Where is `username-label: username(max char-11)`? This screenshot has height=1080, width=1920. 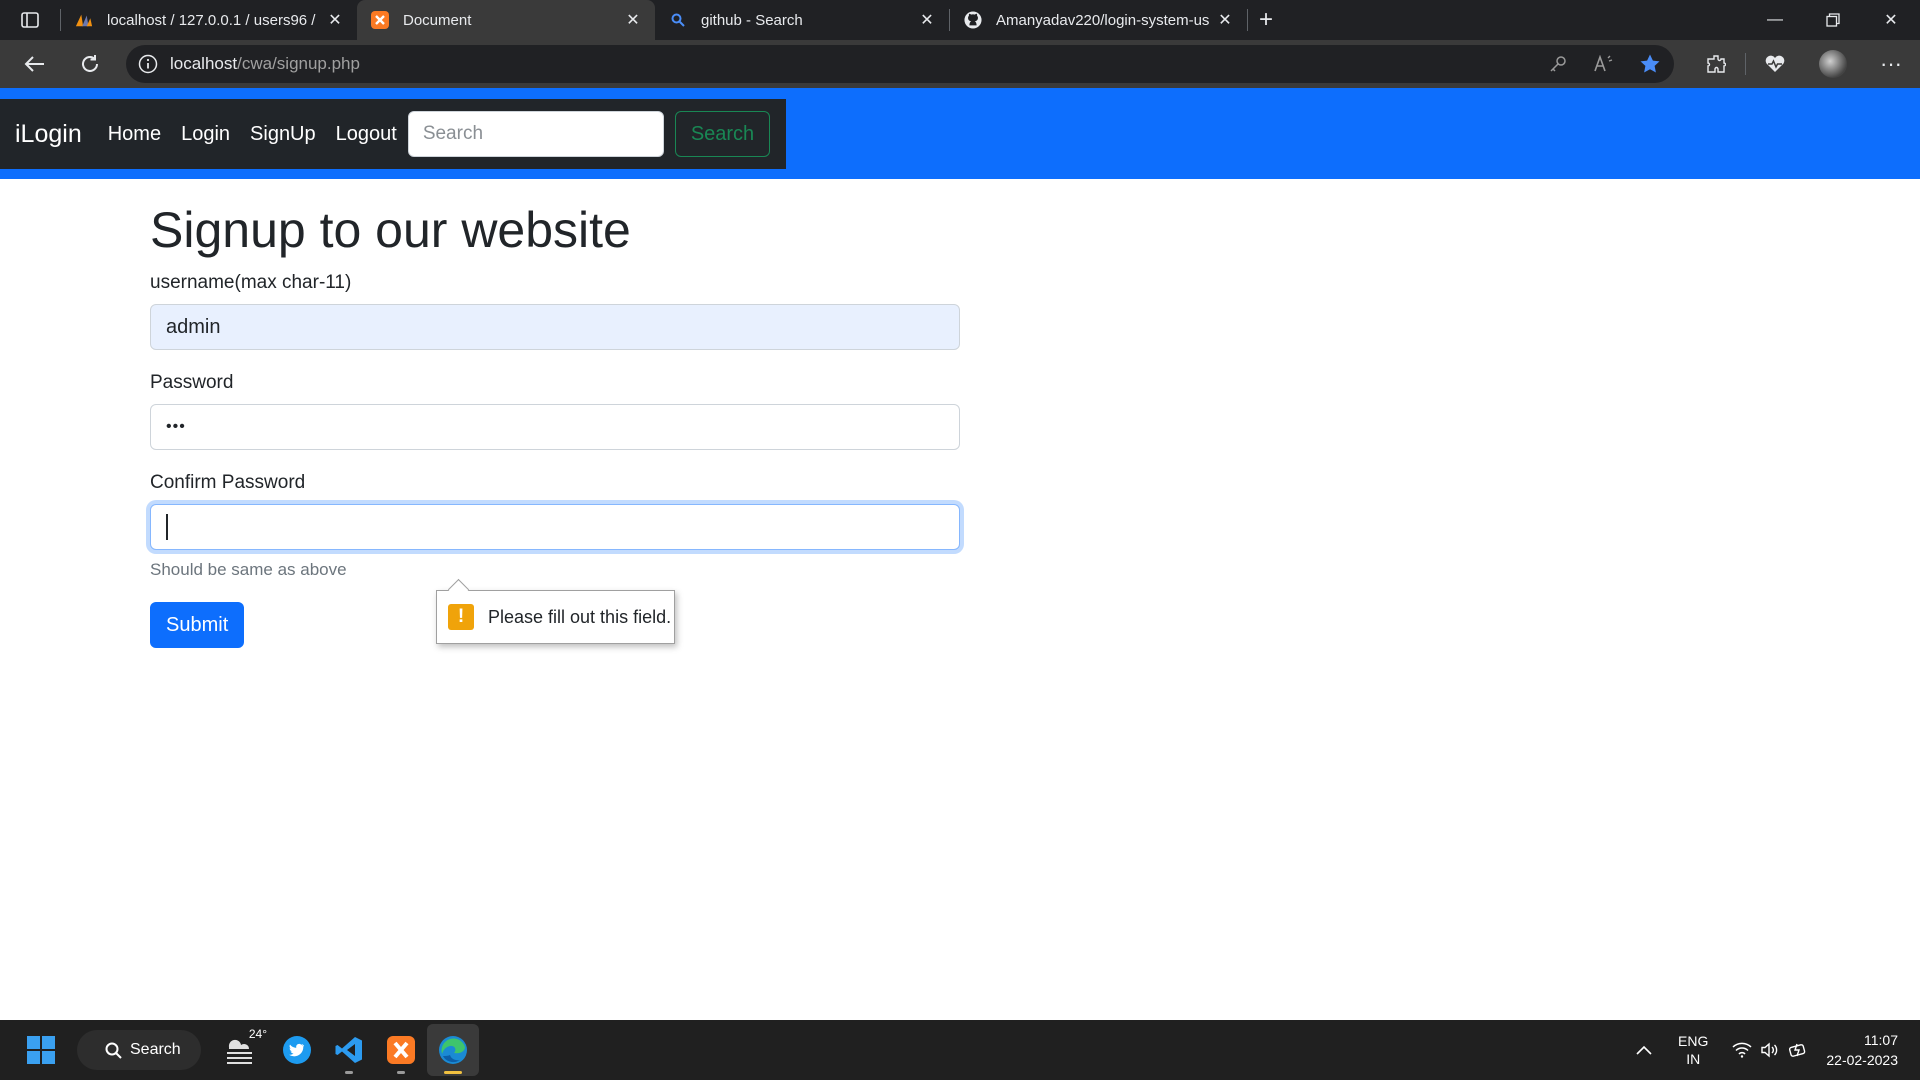
username-label: username(max char-11) is located at coordinates (251, 282).